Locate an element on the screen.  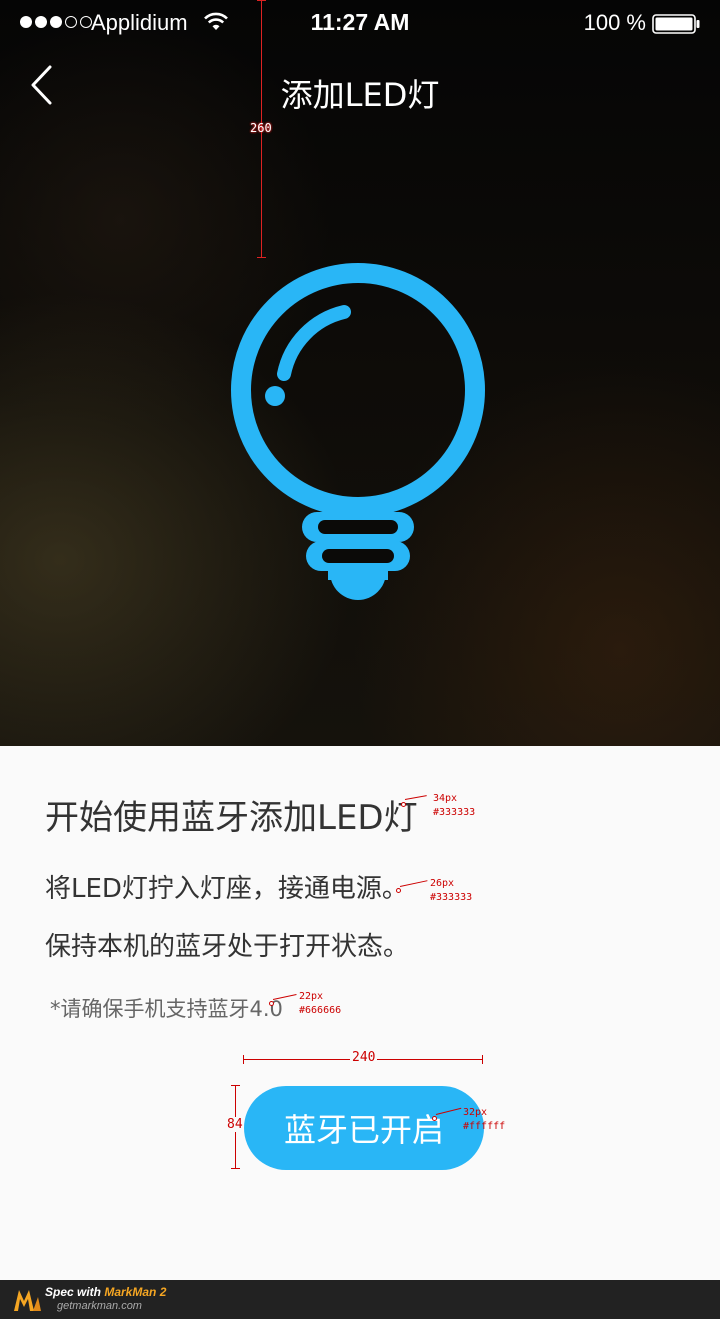
footer-brand: MarkMan 2 is located at coordinates (135, 1292).